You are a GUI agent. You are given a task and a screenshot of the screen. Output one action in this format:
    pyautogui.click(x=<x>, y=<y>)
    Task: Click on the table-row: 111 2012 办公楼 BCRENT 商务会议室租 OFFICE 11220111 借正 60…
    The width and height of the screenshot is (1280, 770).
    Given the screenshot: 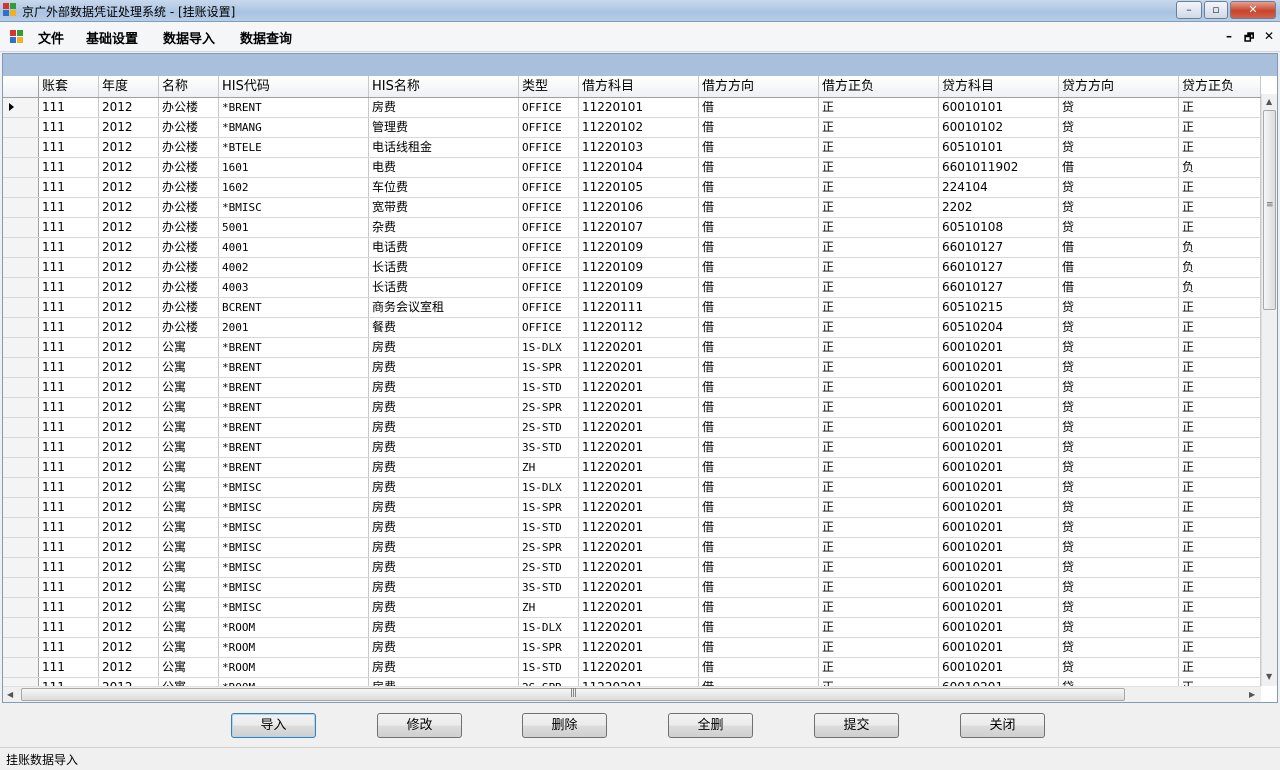 What is the action you would take?
    pyautogui.click(x=632, y=308)
    